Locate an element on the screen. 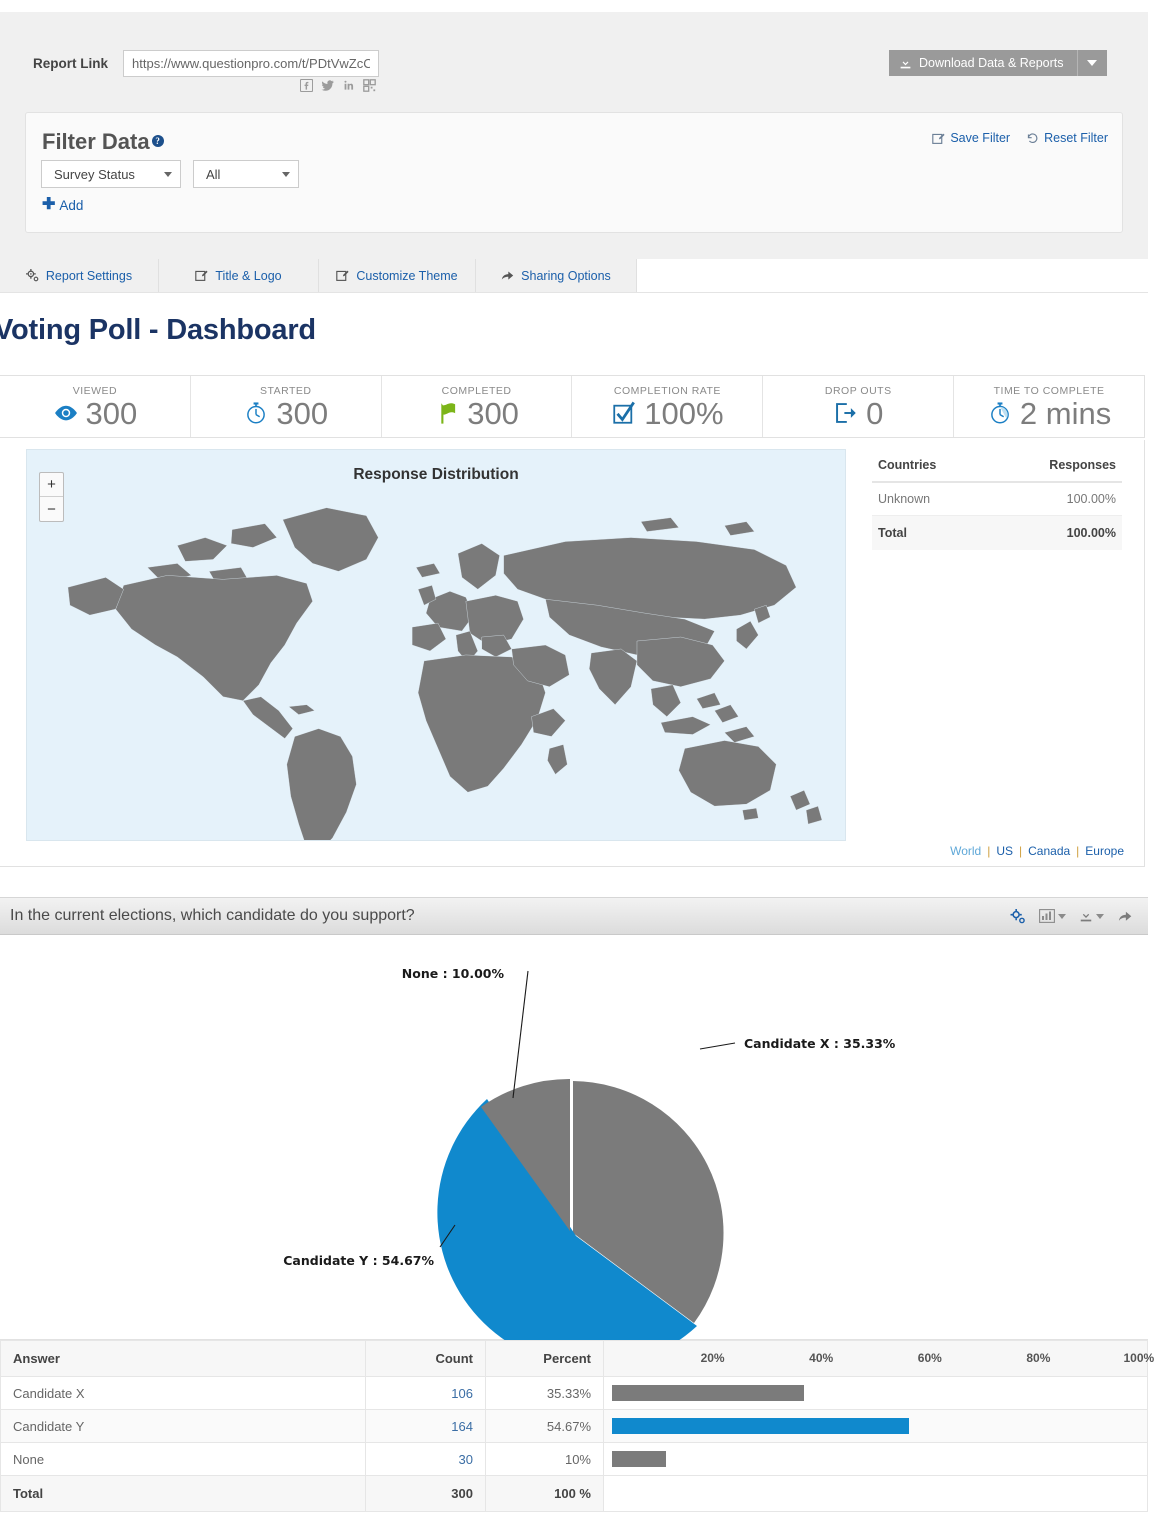 The width and height of the screenshot is (1169, 1537). stat-started-label: STARTED is located at coordinates (285, 390).